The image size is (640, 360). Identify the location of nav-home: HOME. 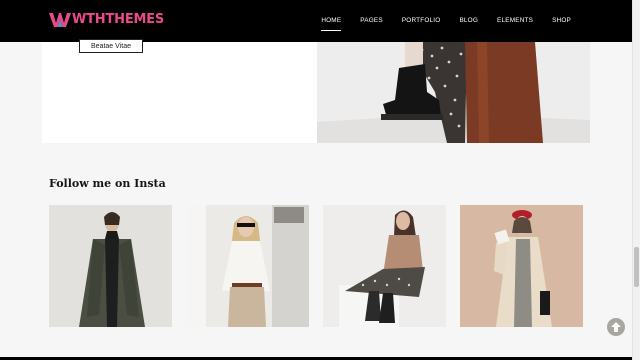
(331, 21).